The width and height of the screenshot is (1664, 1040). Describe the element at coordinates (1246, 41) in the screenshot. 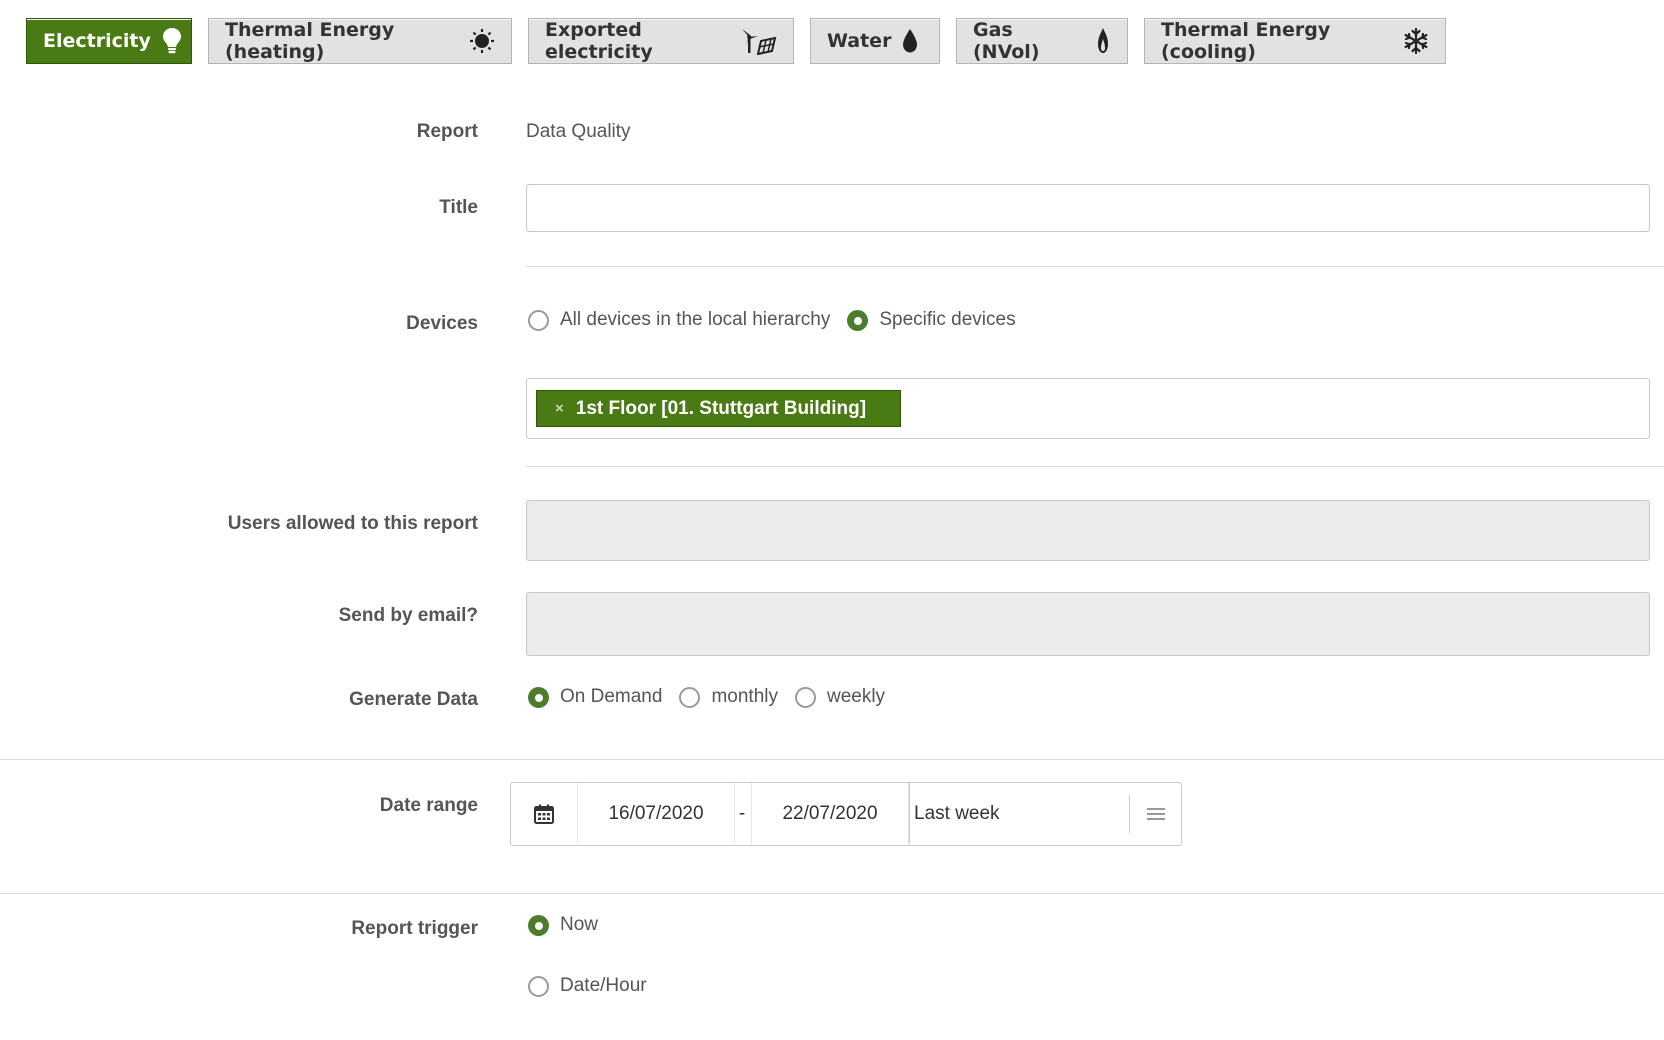

I see `tab-label: Thermal Energy (cooling)` at that location.